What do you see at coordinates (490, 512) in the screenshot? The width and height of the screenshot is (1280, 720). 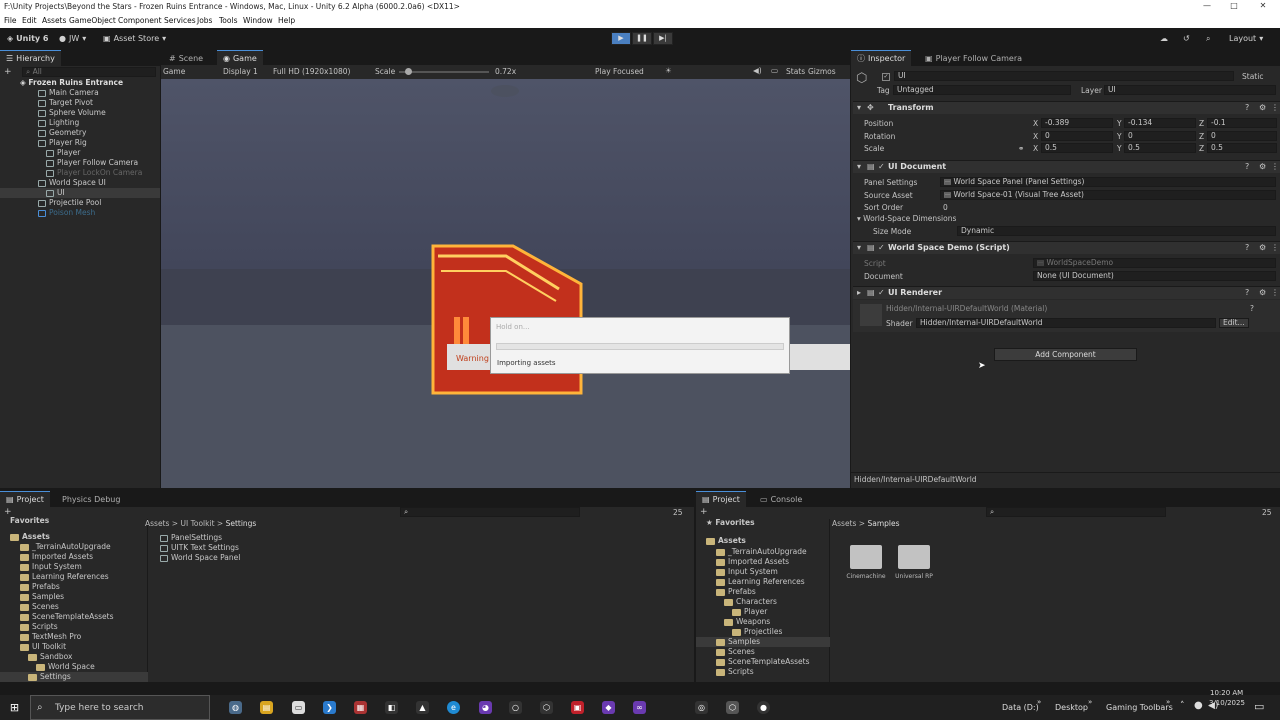 I see `project-search-input: ⌕` at bounding box center [490, 512].